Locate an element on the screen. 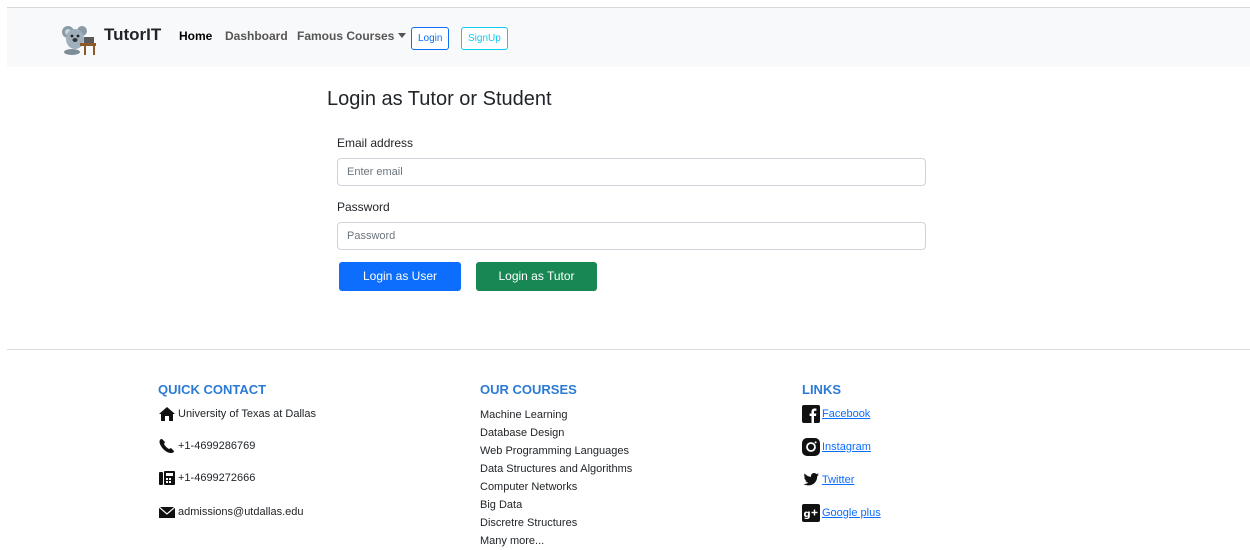 The width and height of the screenshot is (1250, 550). twitter-link-row: Twitter is located at coordinates (828, 480).